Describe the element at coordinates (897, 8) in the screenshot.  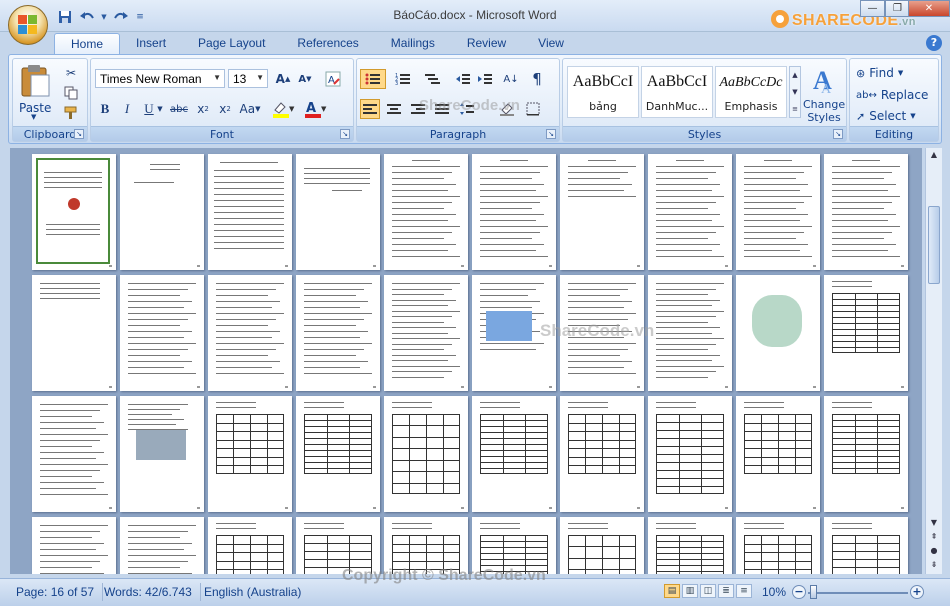
I see `restore-button: ❐` at that location.